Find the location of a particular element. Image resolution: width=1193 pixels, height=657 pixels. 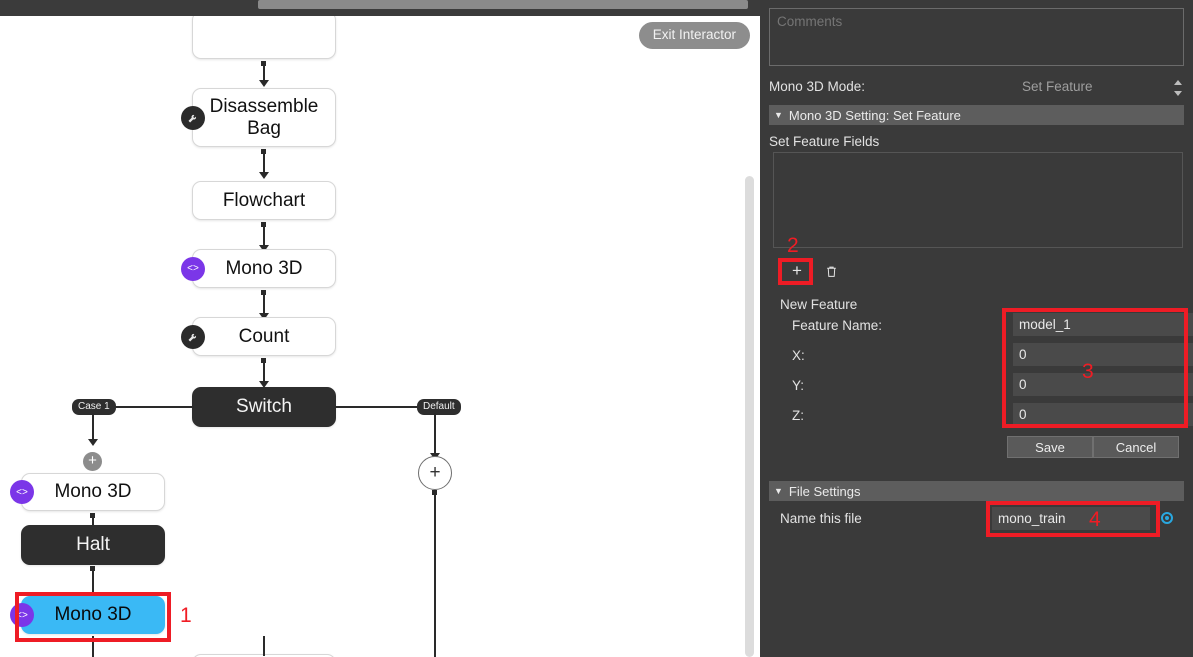

flow-node-mono-3d-top: <> Mono 3D is located at coordinates (258, 268).